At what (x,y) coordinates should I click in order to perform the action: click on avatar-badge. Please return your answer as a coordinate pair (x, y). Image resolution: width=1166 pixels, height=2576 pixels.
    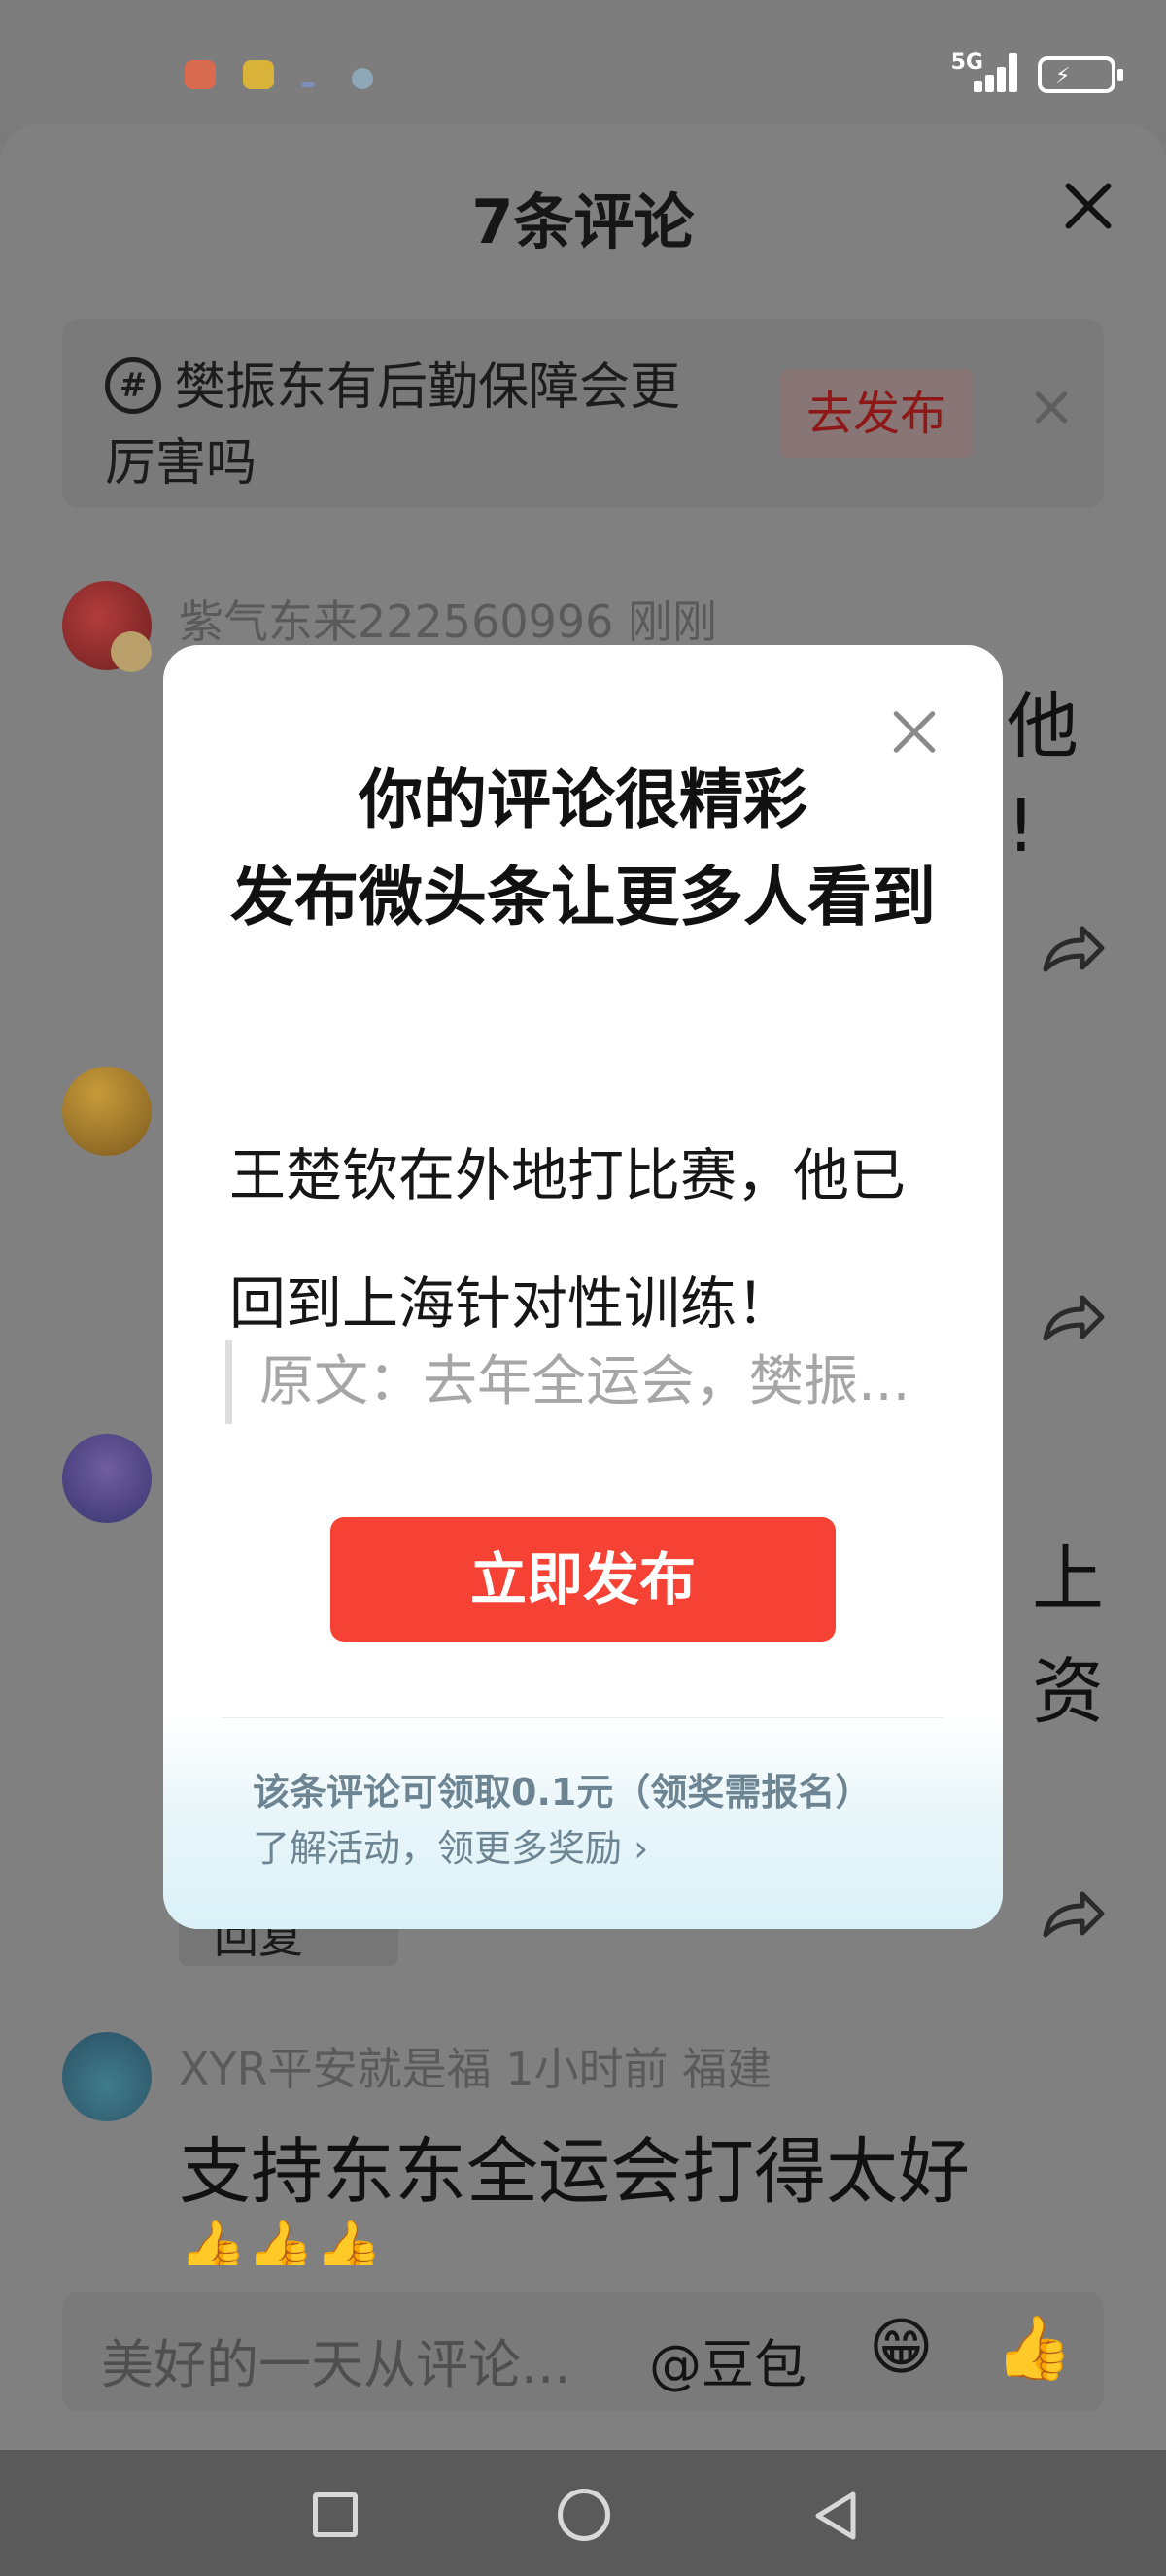
    Looking at the image, I should click on (131, 651).